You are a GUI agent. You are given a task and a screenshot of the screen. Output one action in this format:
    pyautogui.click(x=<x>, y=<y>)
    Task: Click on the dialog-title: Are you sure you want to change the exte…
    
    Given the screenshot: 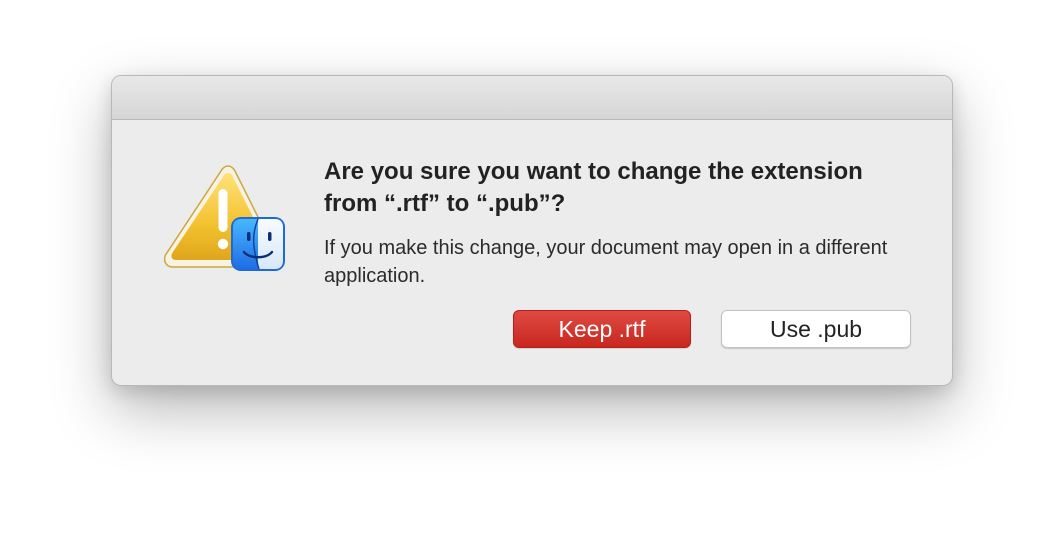 What is the action you would take?
    pyautogui.click(x=593, y=187)
    